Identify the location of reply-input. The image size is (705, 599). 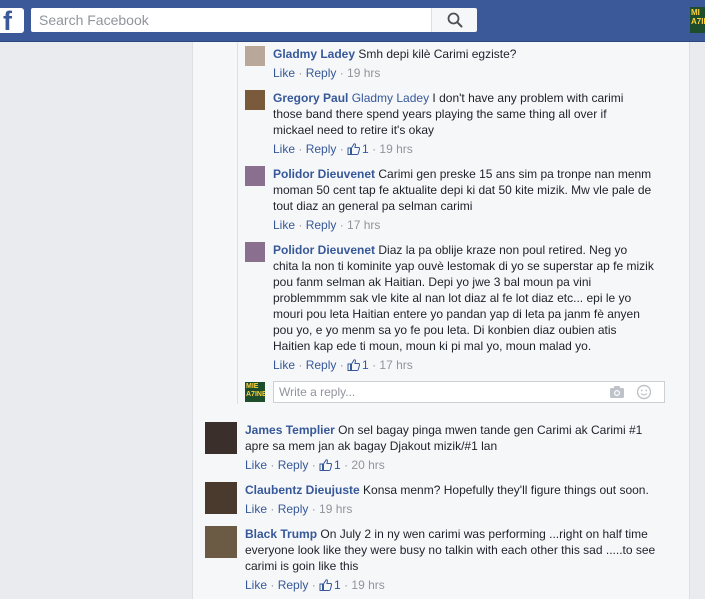
(439, 392).